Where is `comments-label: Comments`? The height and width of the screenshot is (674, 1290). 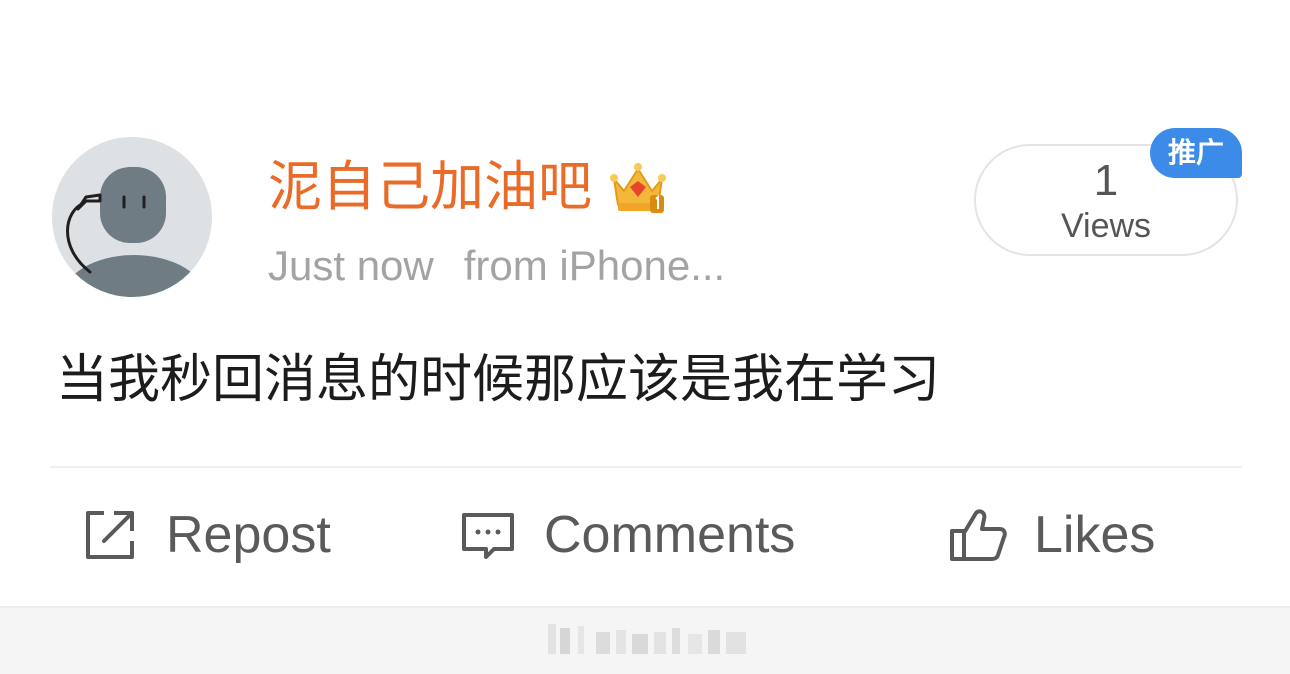 comments-label: Comments is located at coordinates (670, 535).